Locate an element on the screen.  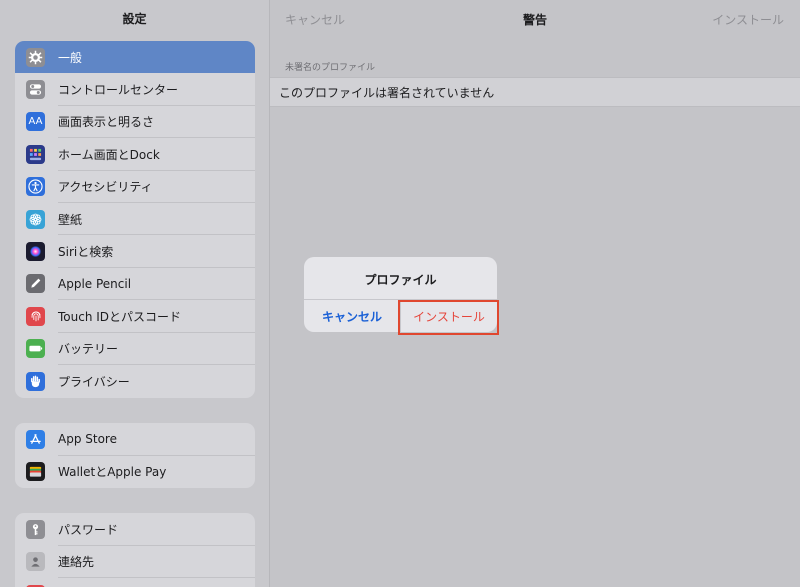
sidebar-item-passwords: パスワード is located at coordinates (135, 529).